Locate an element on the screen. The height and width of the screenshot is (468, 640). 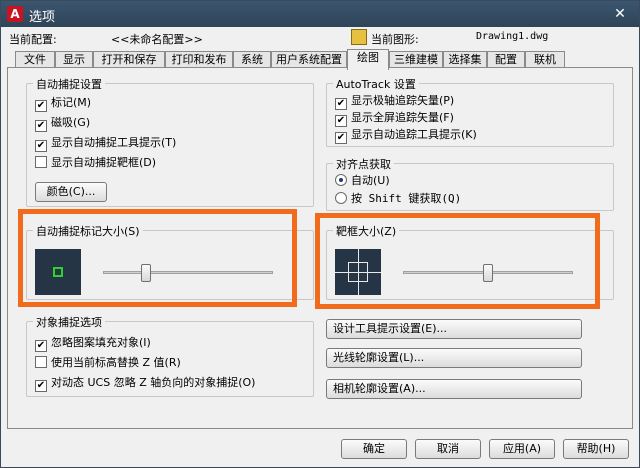
marker-checkbox: ✔ 标记(M) is located at coordinates (63, 104).